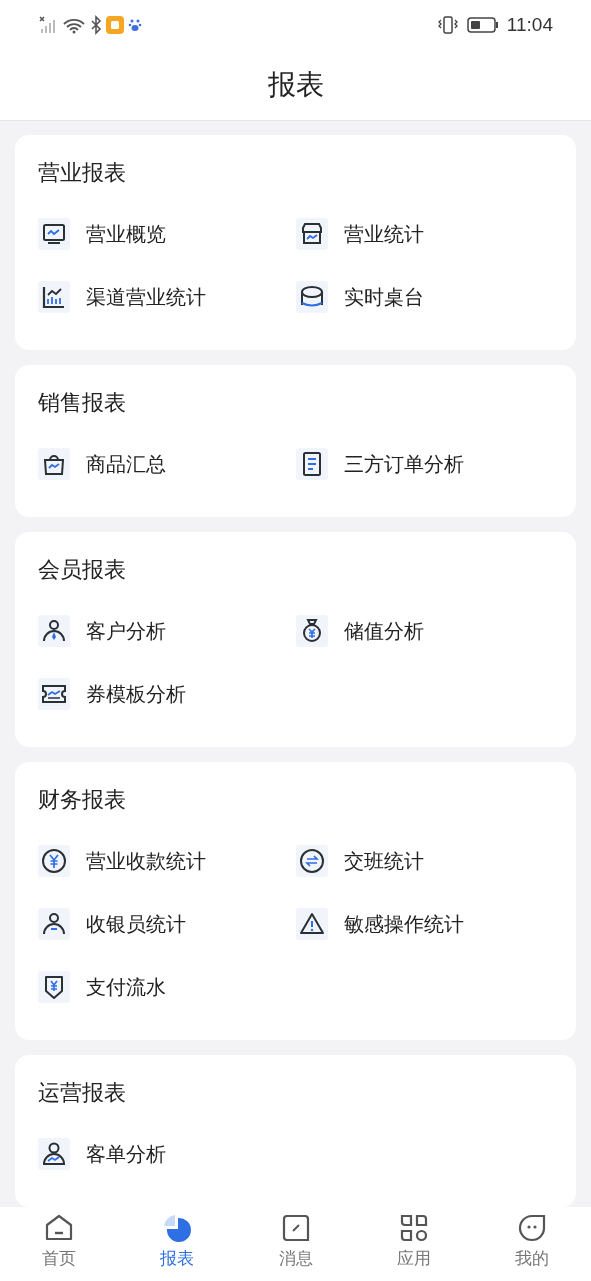 The image size is (591, 1281). Describe the element at coordinates (122, 296) in the screenshot. I see `report-item: 渠道营业统计` at that location.